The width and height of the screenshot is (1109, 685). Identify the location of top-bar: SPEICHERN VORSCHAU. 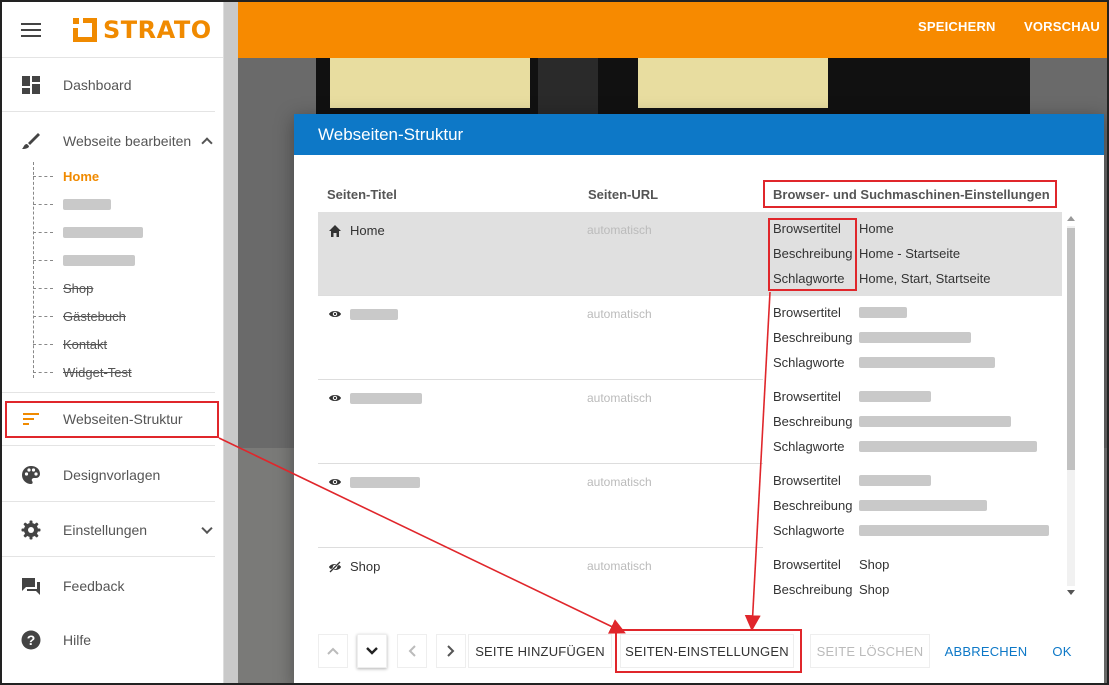
(672, 30).